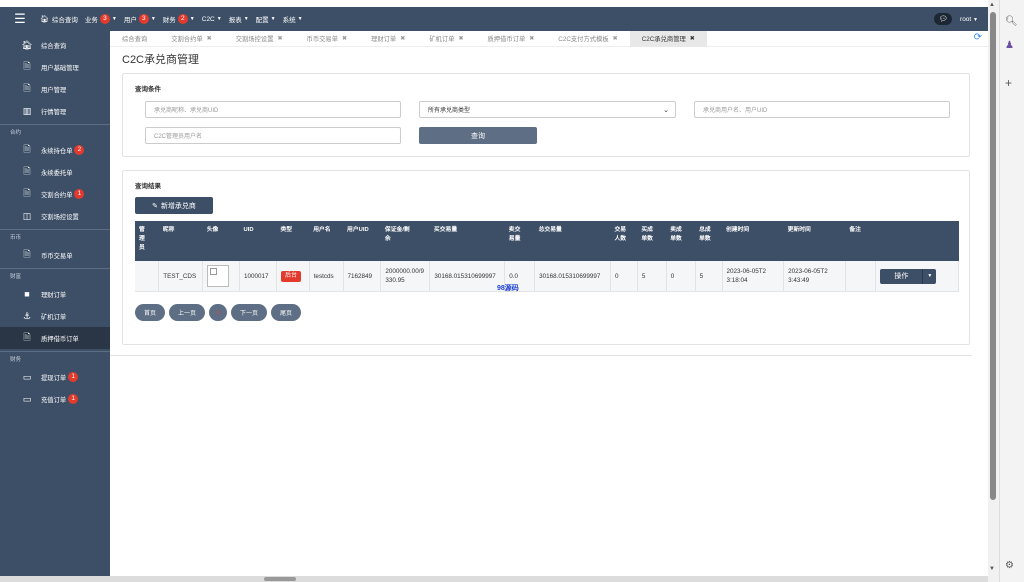 This screenshot has width=1024, height=582. What do you see at coordinates (668, 38) in the screenshot?
I see `tab-c2c-merchant: C2C承兑商管理 ✖` at bounding box center [668, 38].